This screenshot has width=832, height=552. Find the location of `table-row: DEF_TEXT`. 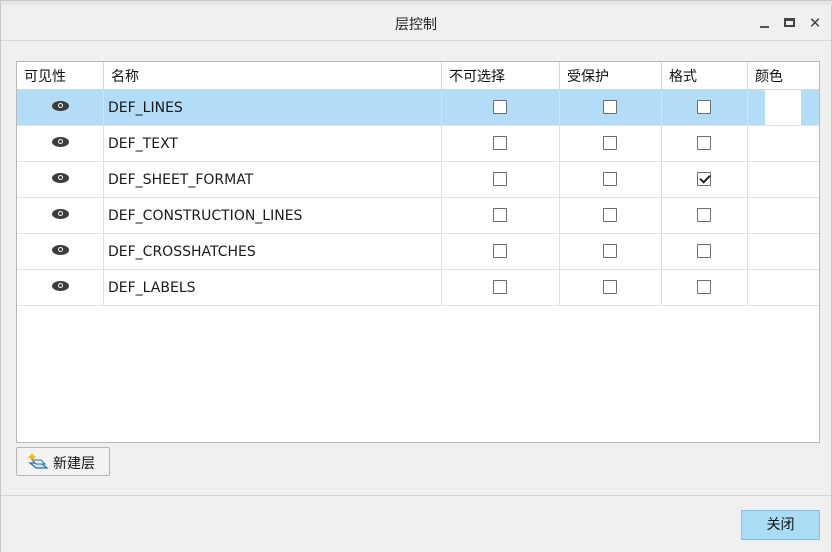

table-row: DEF_TEXT is located at coordinates (418, 144).